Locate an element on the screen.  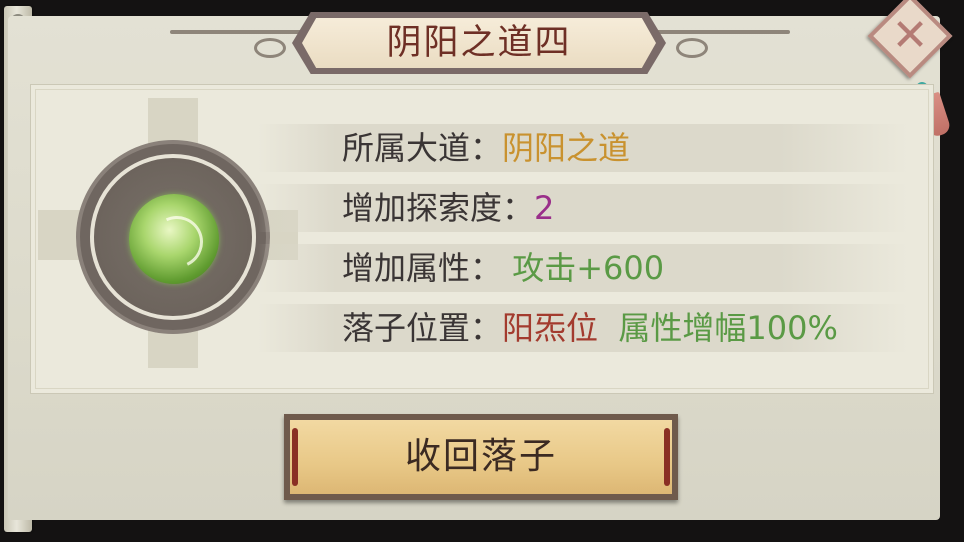
info-row-dao: 所属大道：阴阳之道 is located at coordinates (583, 148).